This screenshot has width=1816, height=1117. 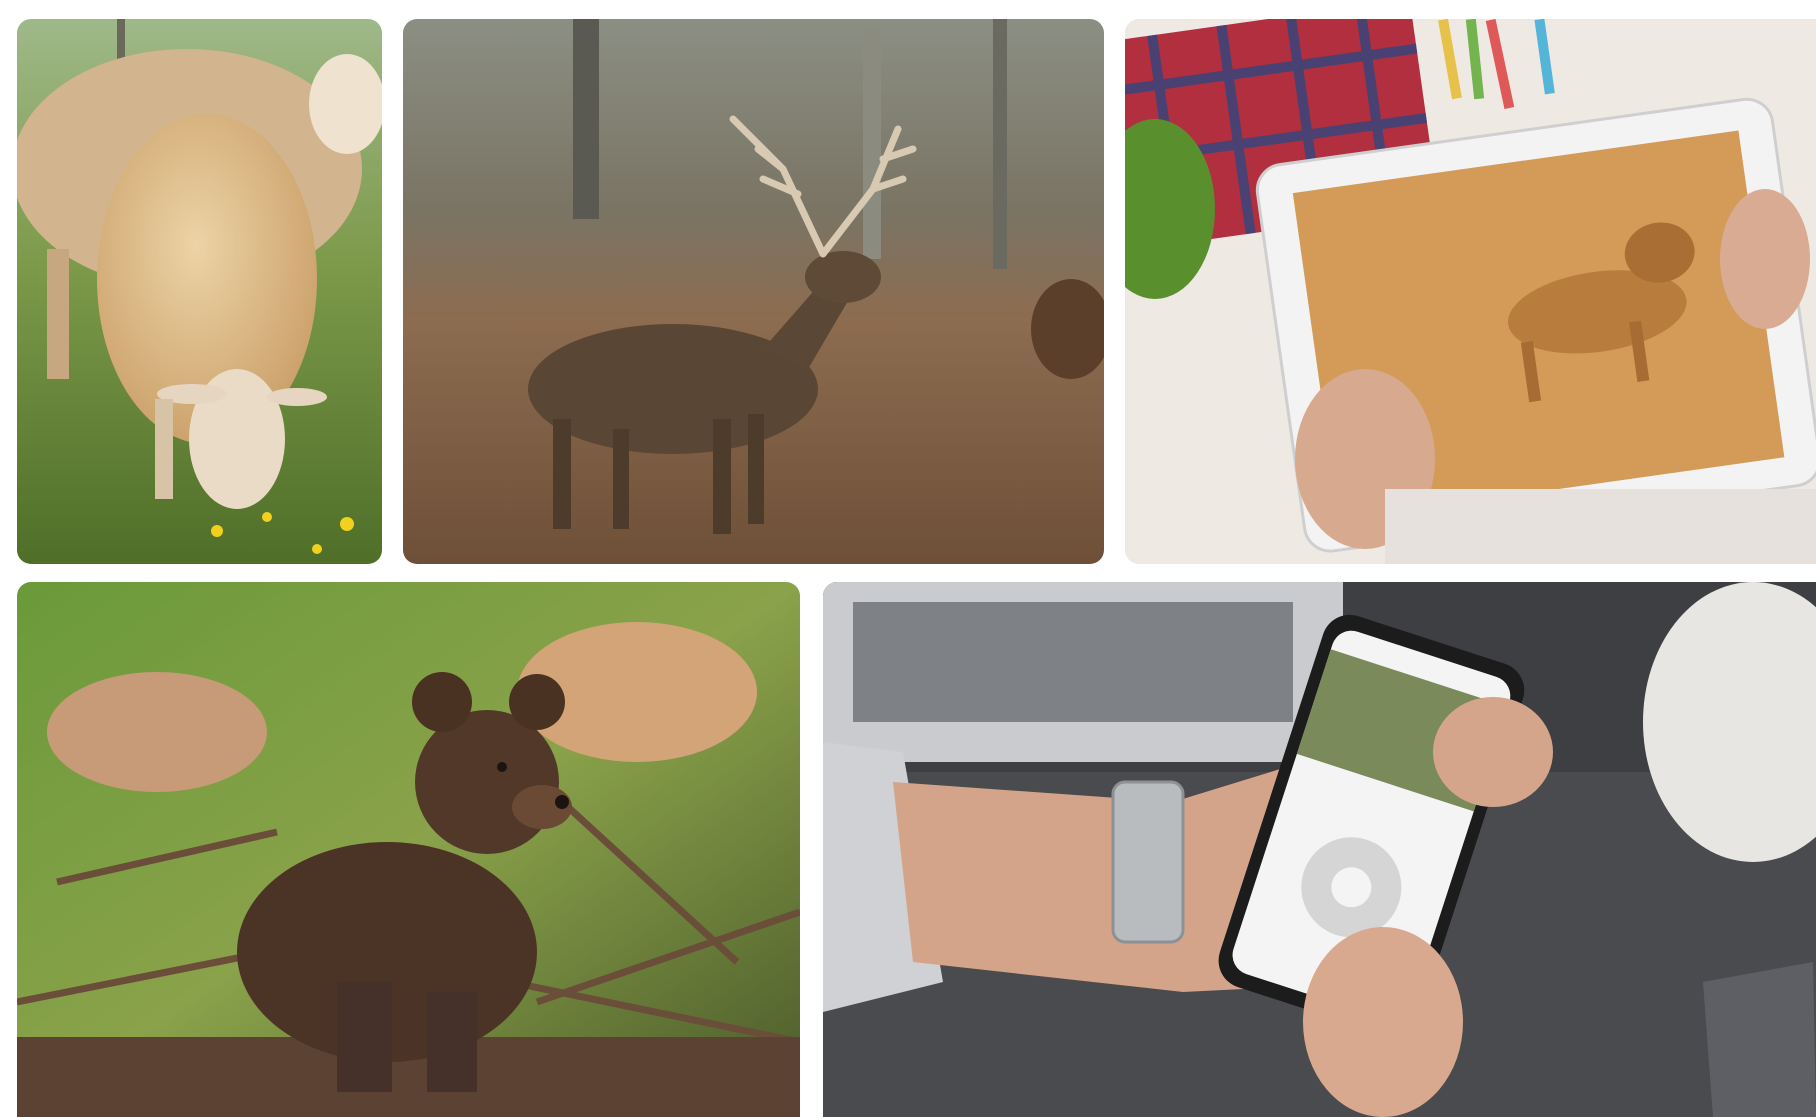 I want to click on photo-sheep-grazing, so click(x=199, y=291).